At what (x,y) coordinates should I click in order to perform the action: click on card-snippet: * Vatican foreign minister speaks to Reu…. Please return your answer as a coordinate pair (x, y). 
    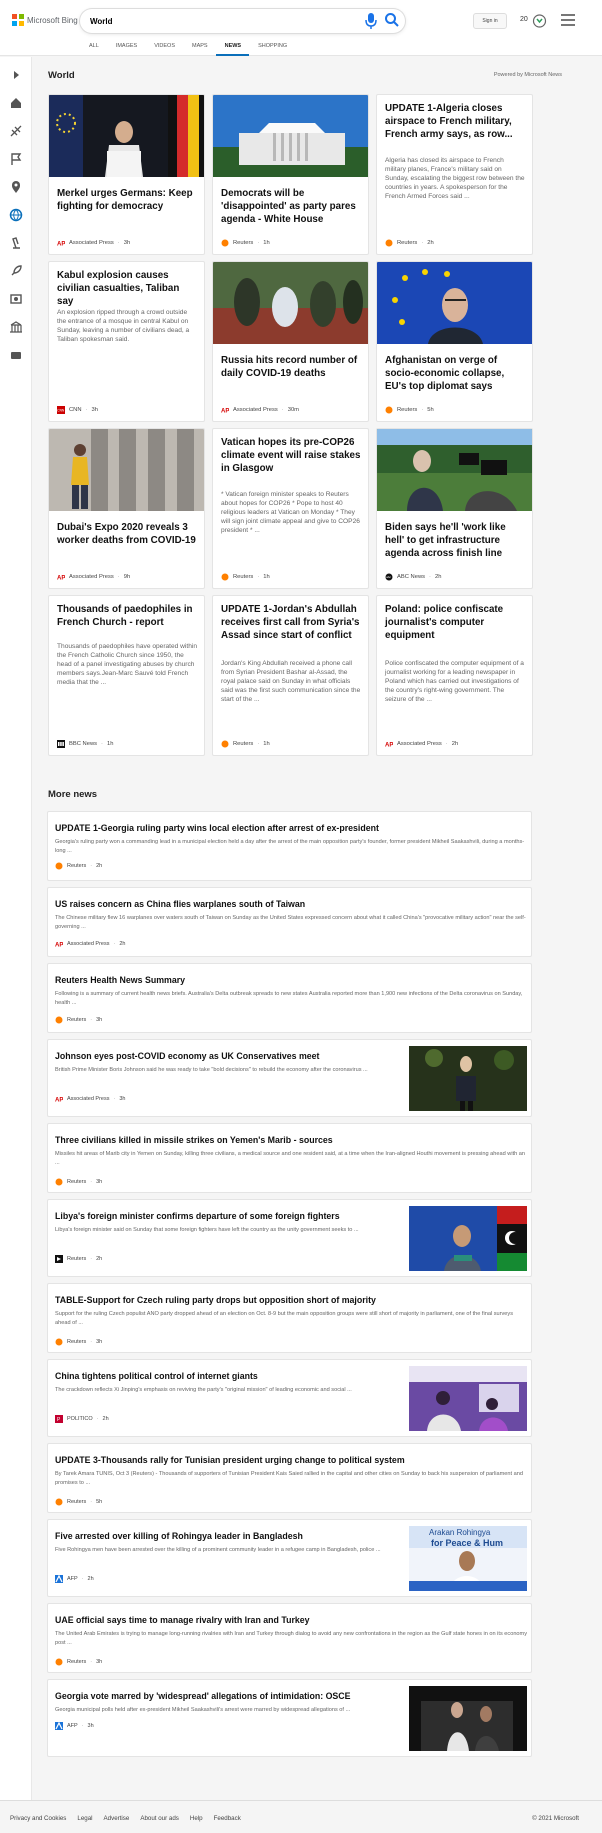
    Looking at the image, I should click on (290, 512).